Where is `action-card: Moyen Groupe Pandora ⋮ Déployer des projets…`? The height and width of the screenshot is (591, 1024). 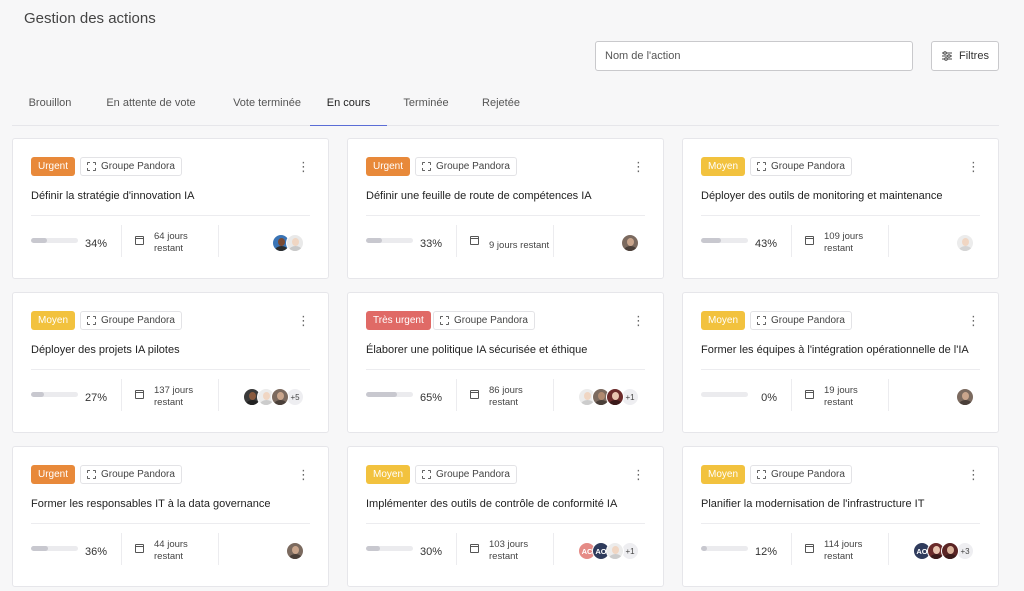 action-card: Moyen Groupe Pandora ⋮ Déployer des projets… is located at coordinates (170, 362).